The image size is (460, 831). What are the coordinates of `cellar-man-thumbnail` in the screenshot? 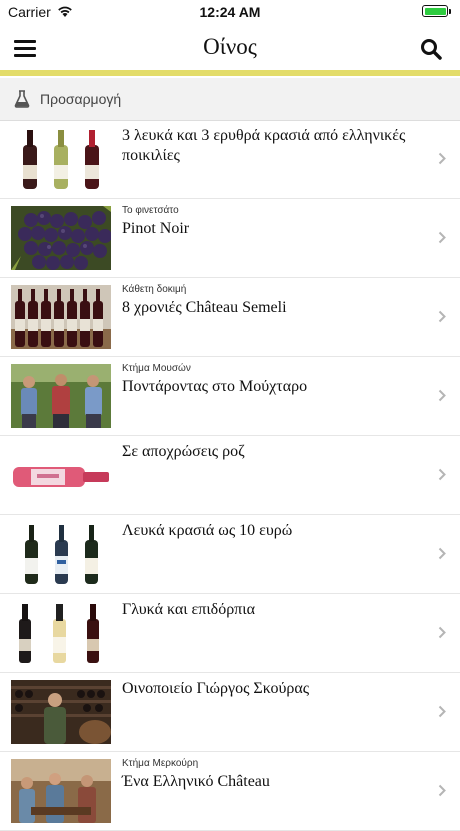 It's located at (61, 712).